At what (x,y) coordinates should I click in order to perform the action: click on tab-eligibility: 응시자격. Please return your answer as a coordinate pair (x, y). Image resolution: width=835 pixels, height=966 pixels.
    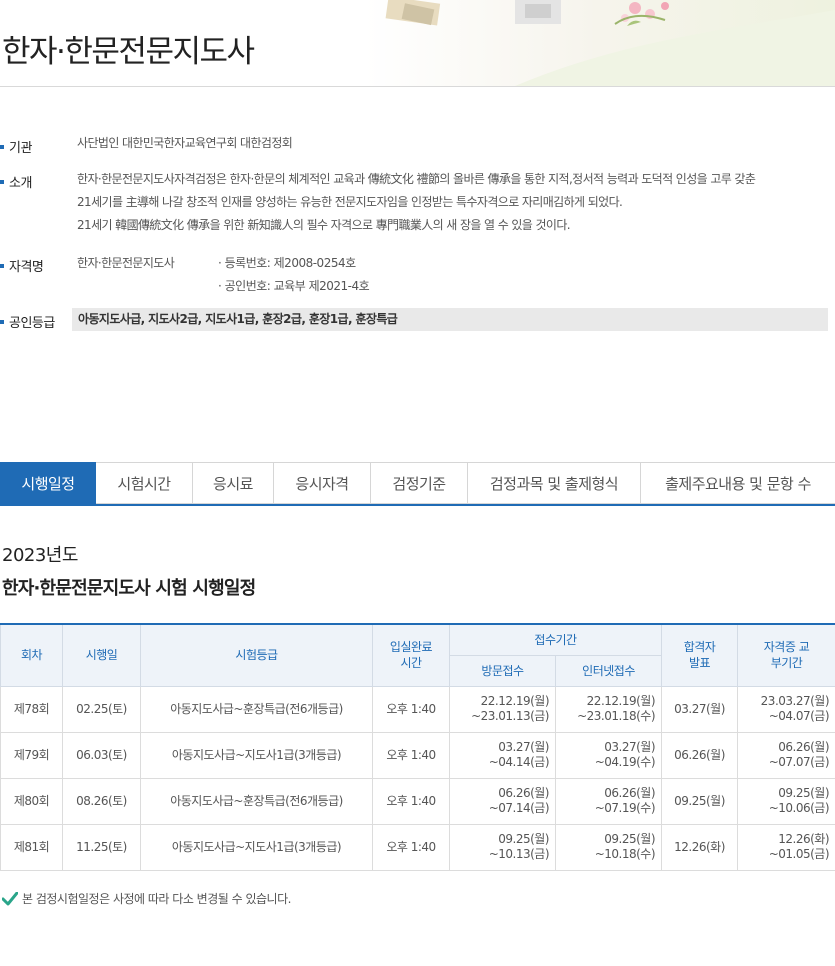
    Looking at the image, I should click on (322, 483).